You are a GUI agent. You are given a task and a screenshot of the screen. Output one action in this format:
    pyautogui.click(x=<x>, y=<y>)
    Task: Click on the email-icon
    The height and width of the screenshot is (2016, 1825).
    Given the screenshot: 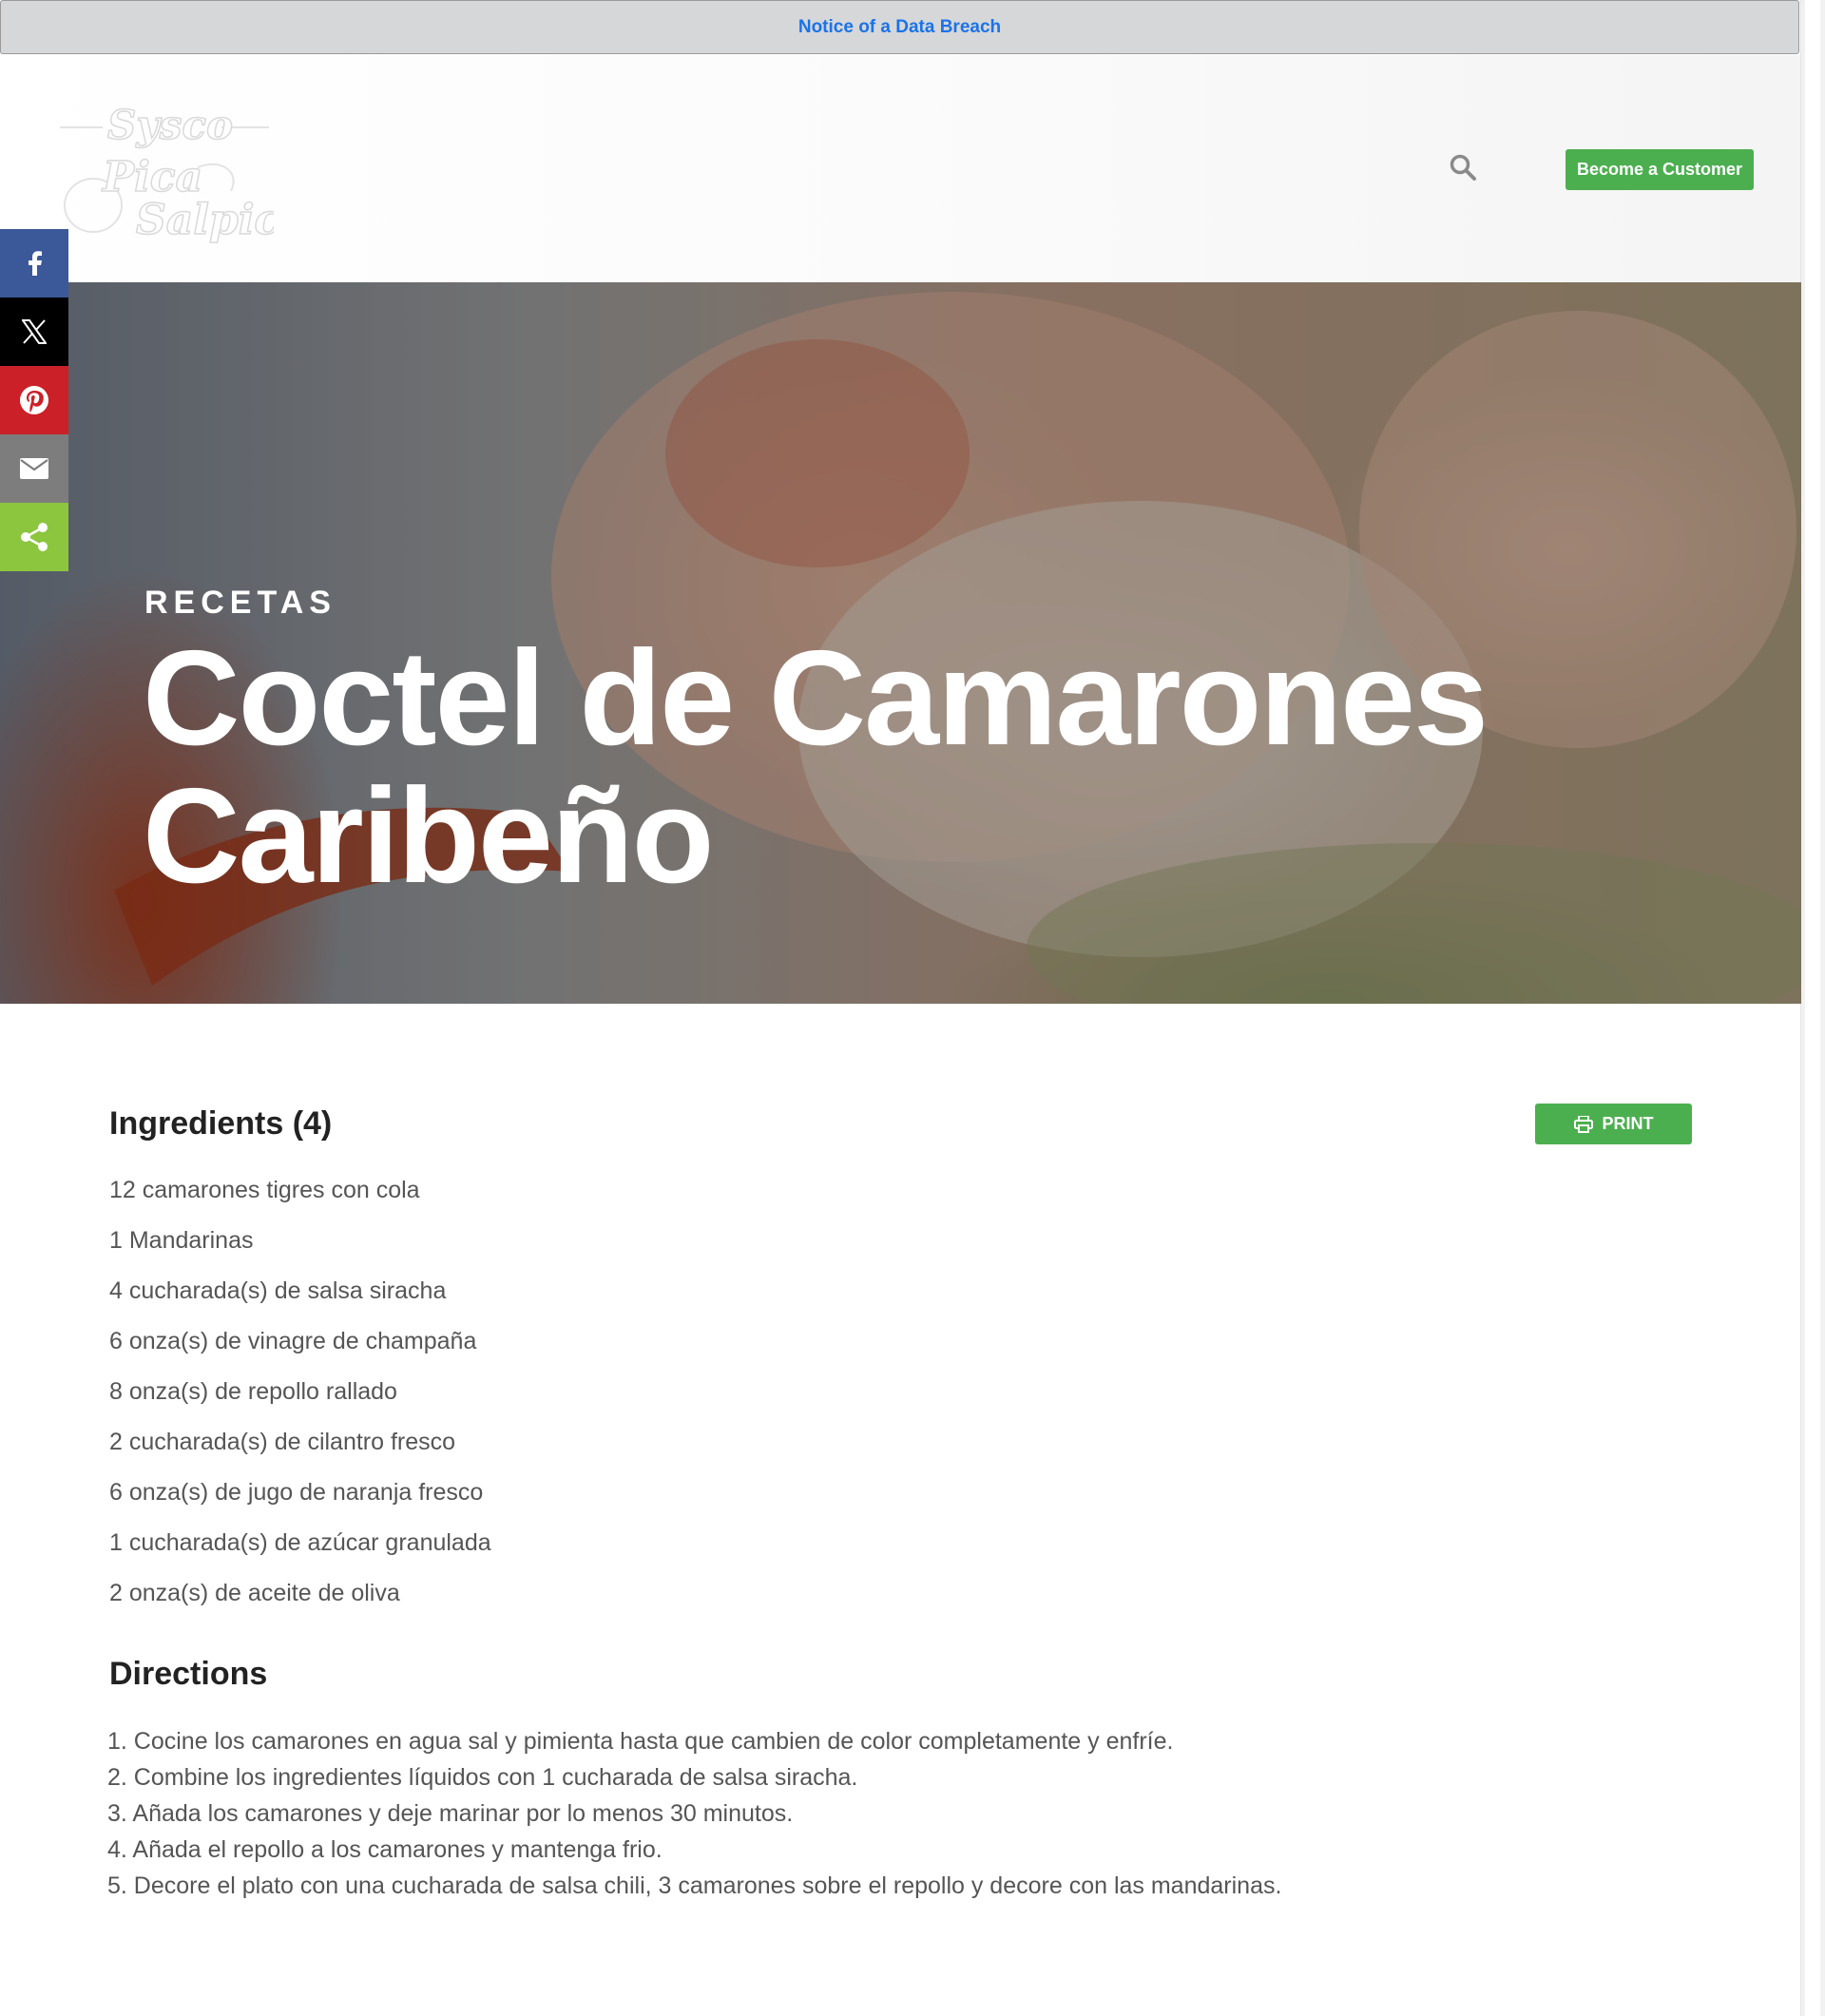 What is the action you would take?
    pyautogui.click(x=34, y=468)
    